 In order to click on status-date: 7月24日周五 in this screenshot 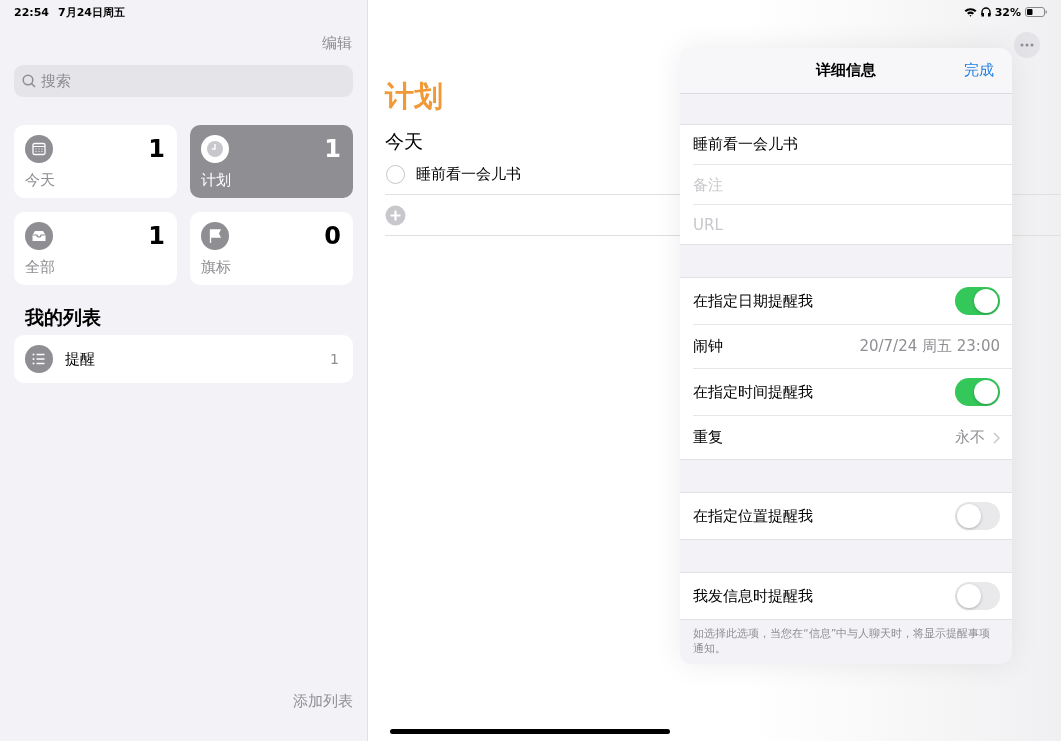, I will do `click(91, 12)`.